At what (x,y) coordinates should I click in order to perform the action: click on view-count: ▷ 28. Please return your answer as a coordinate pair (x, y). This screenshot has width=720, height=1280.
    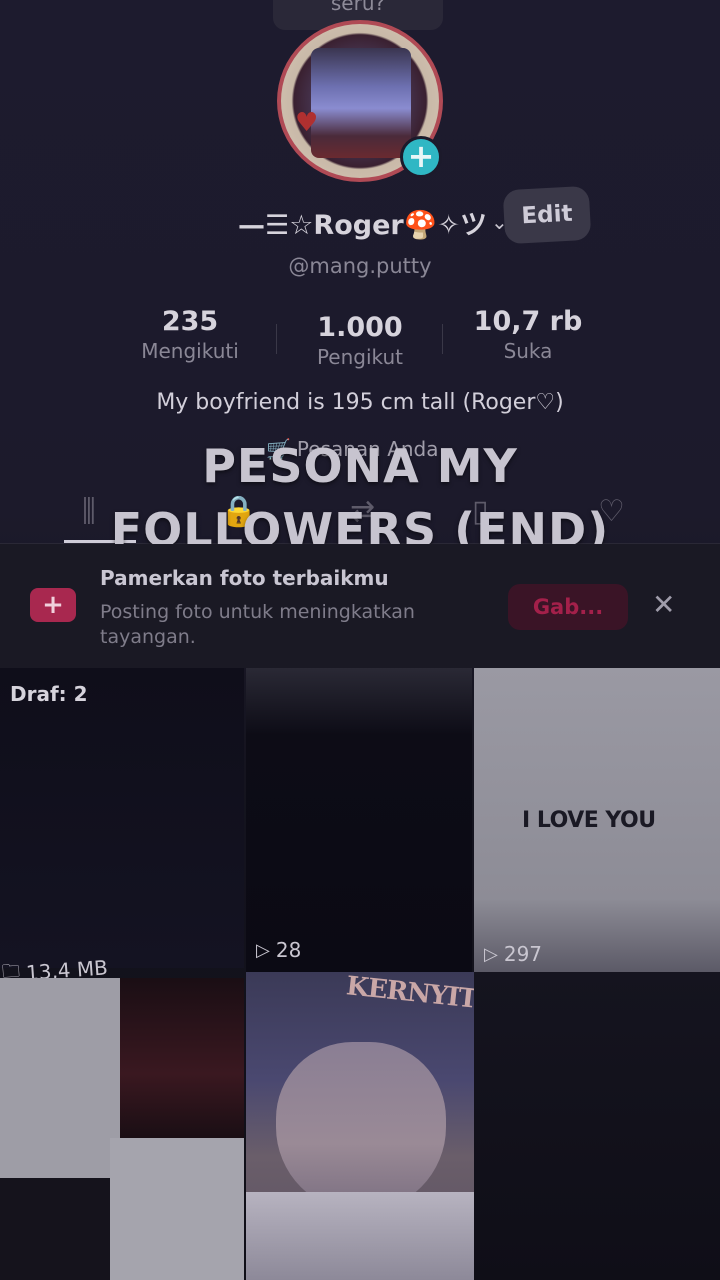
    Looking at the image, I should click on (278, 950).